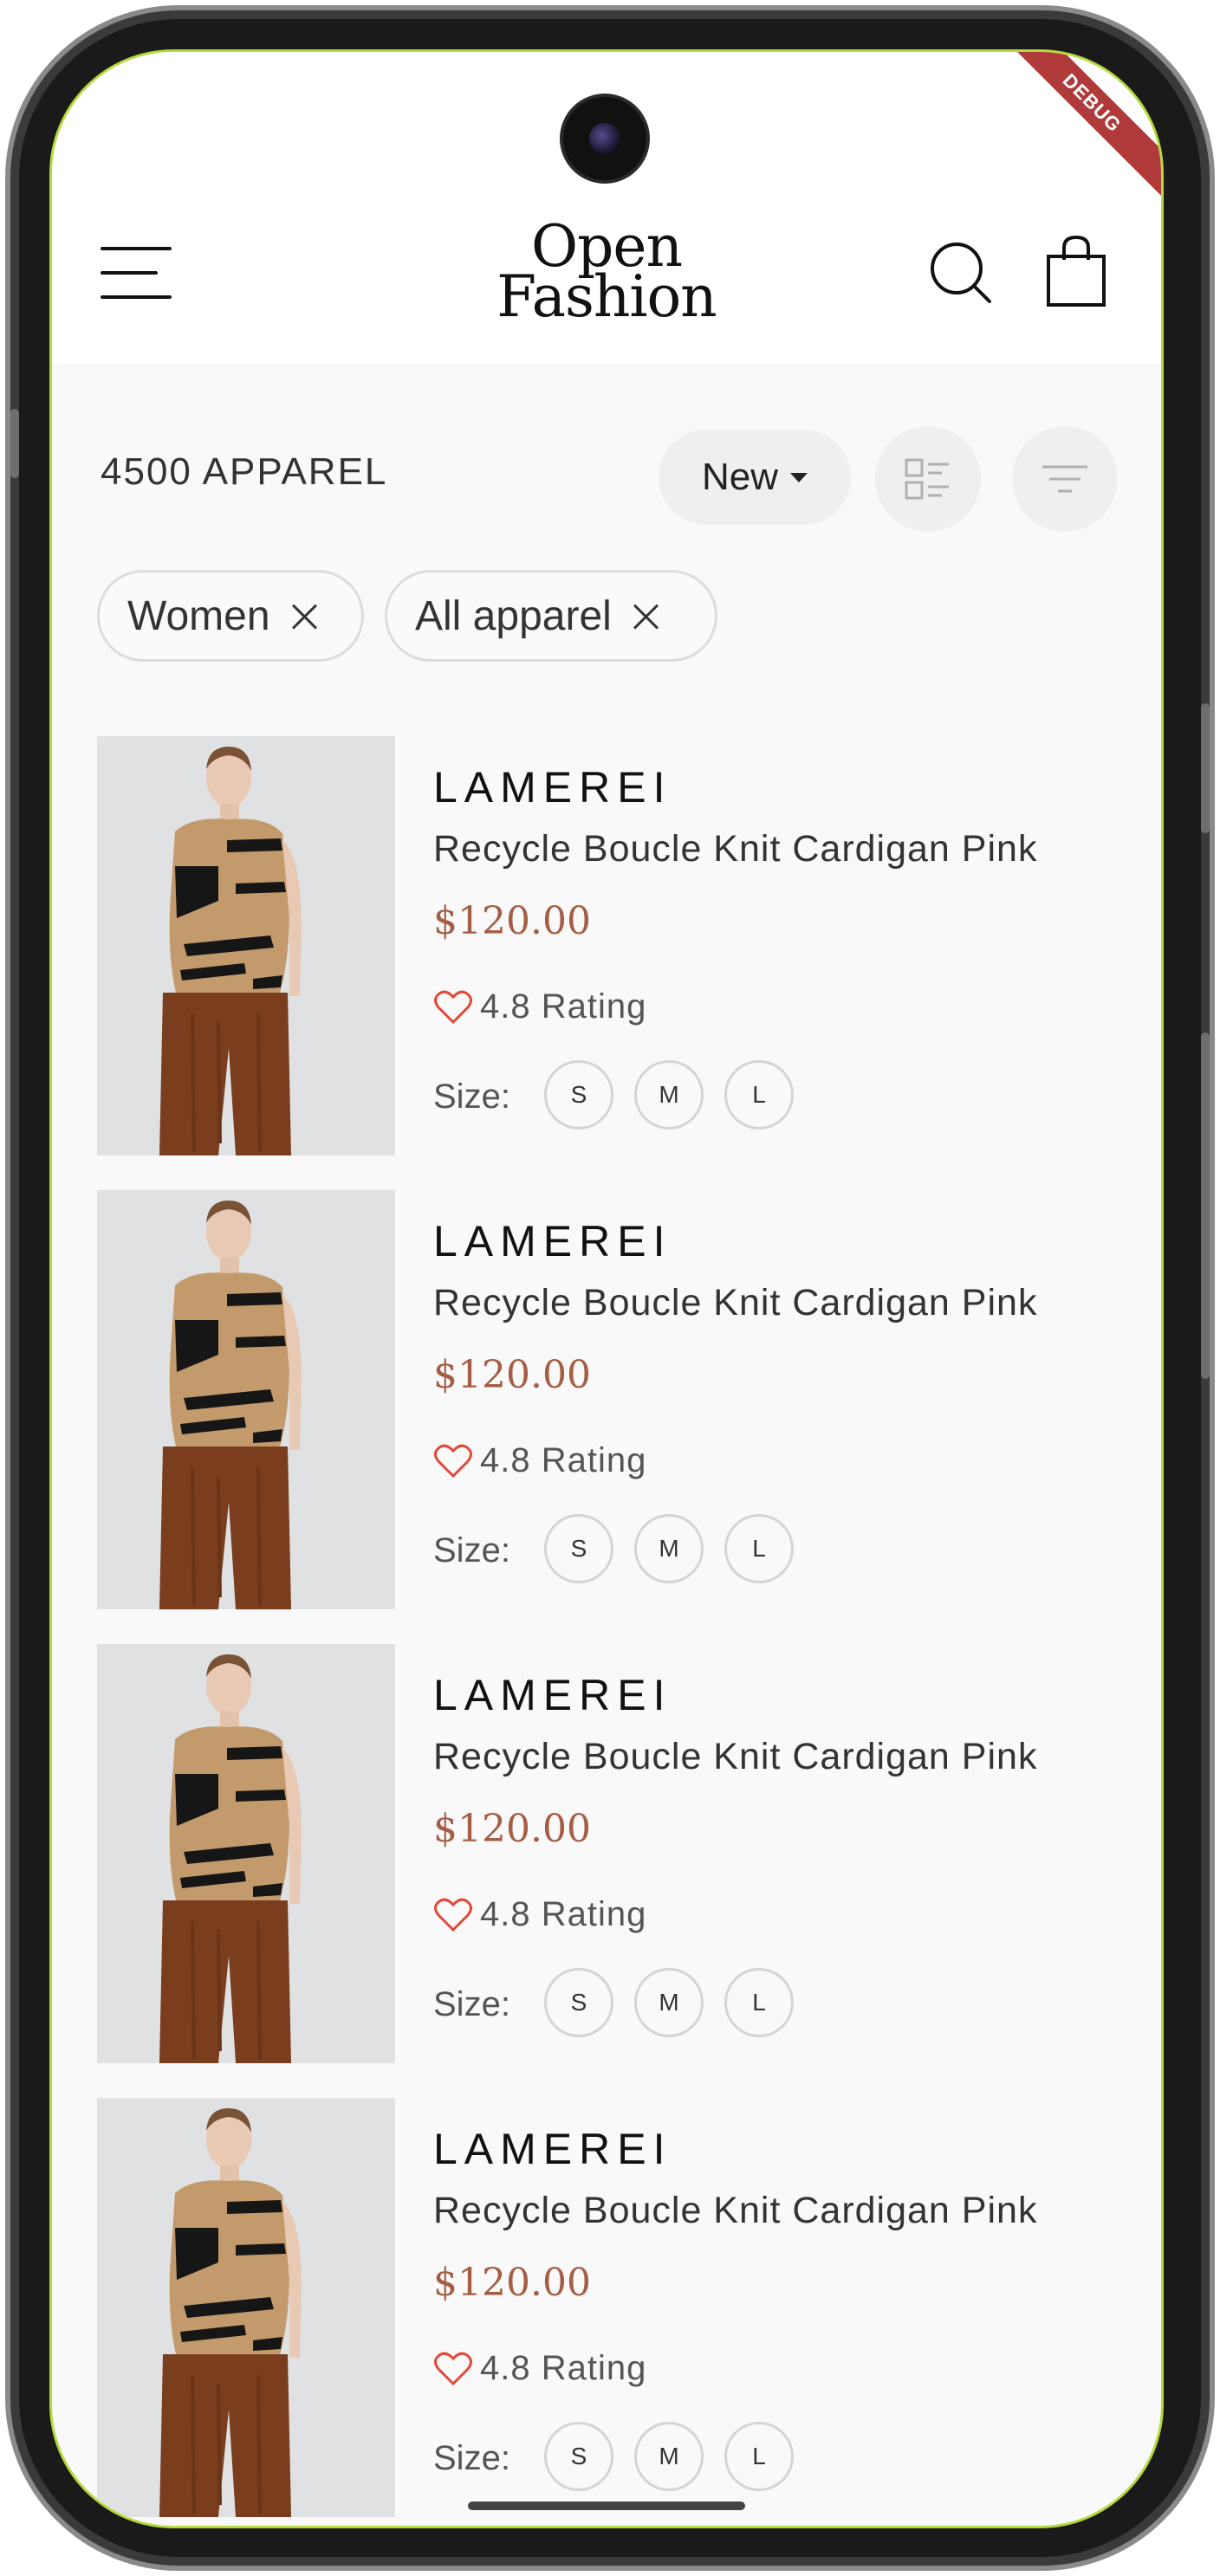  I want to click on side-button, so click(15, 444).